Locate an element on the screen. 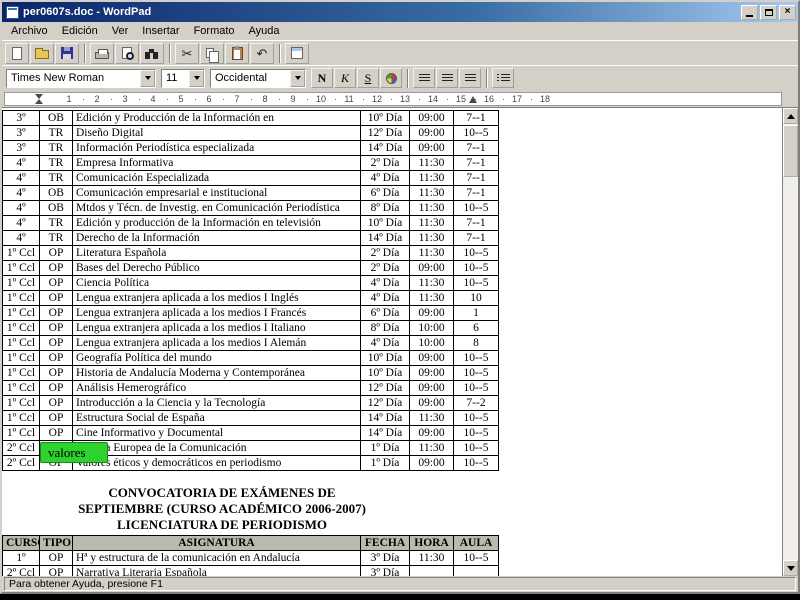 The width and height of the screenshot is (800, 600). menu-archivo: Archivo is located at coordinates (29, 31).